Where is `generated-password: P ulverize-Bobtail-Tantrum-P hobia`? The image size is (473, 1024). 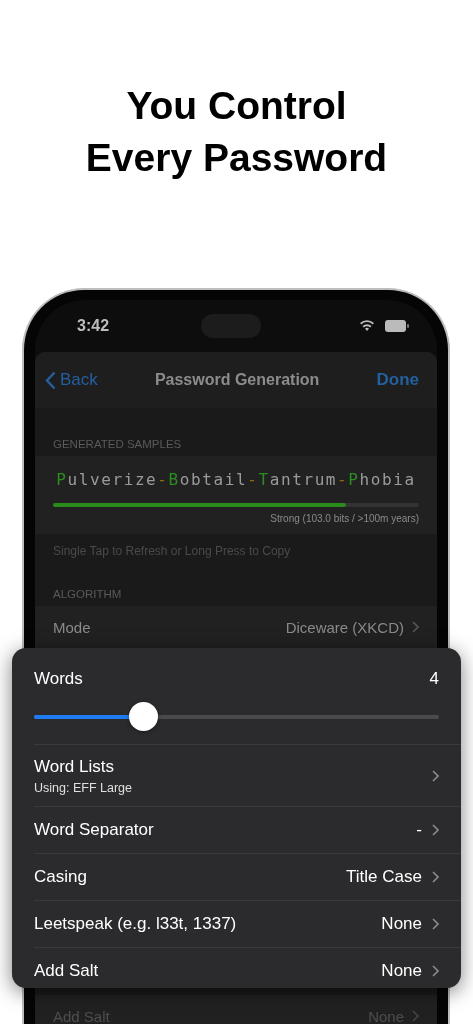
generated-password: P ulverize-Bobtail-Tantrum-P hobia is located at coordinates (236, 484).